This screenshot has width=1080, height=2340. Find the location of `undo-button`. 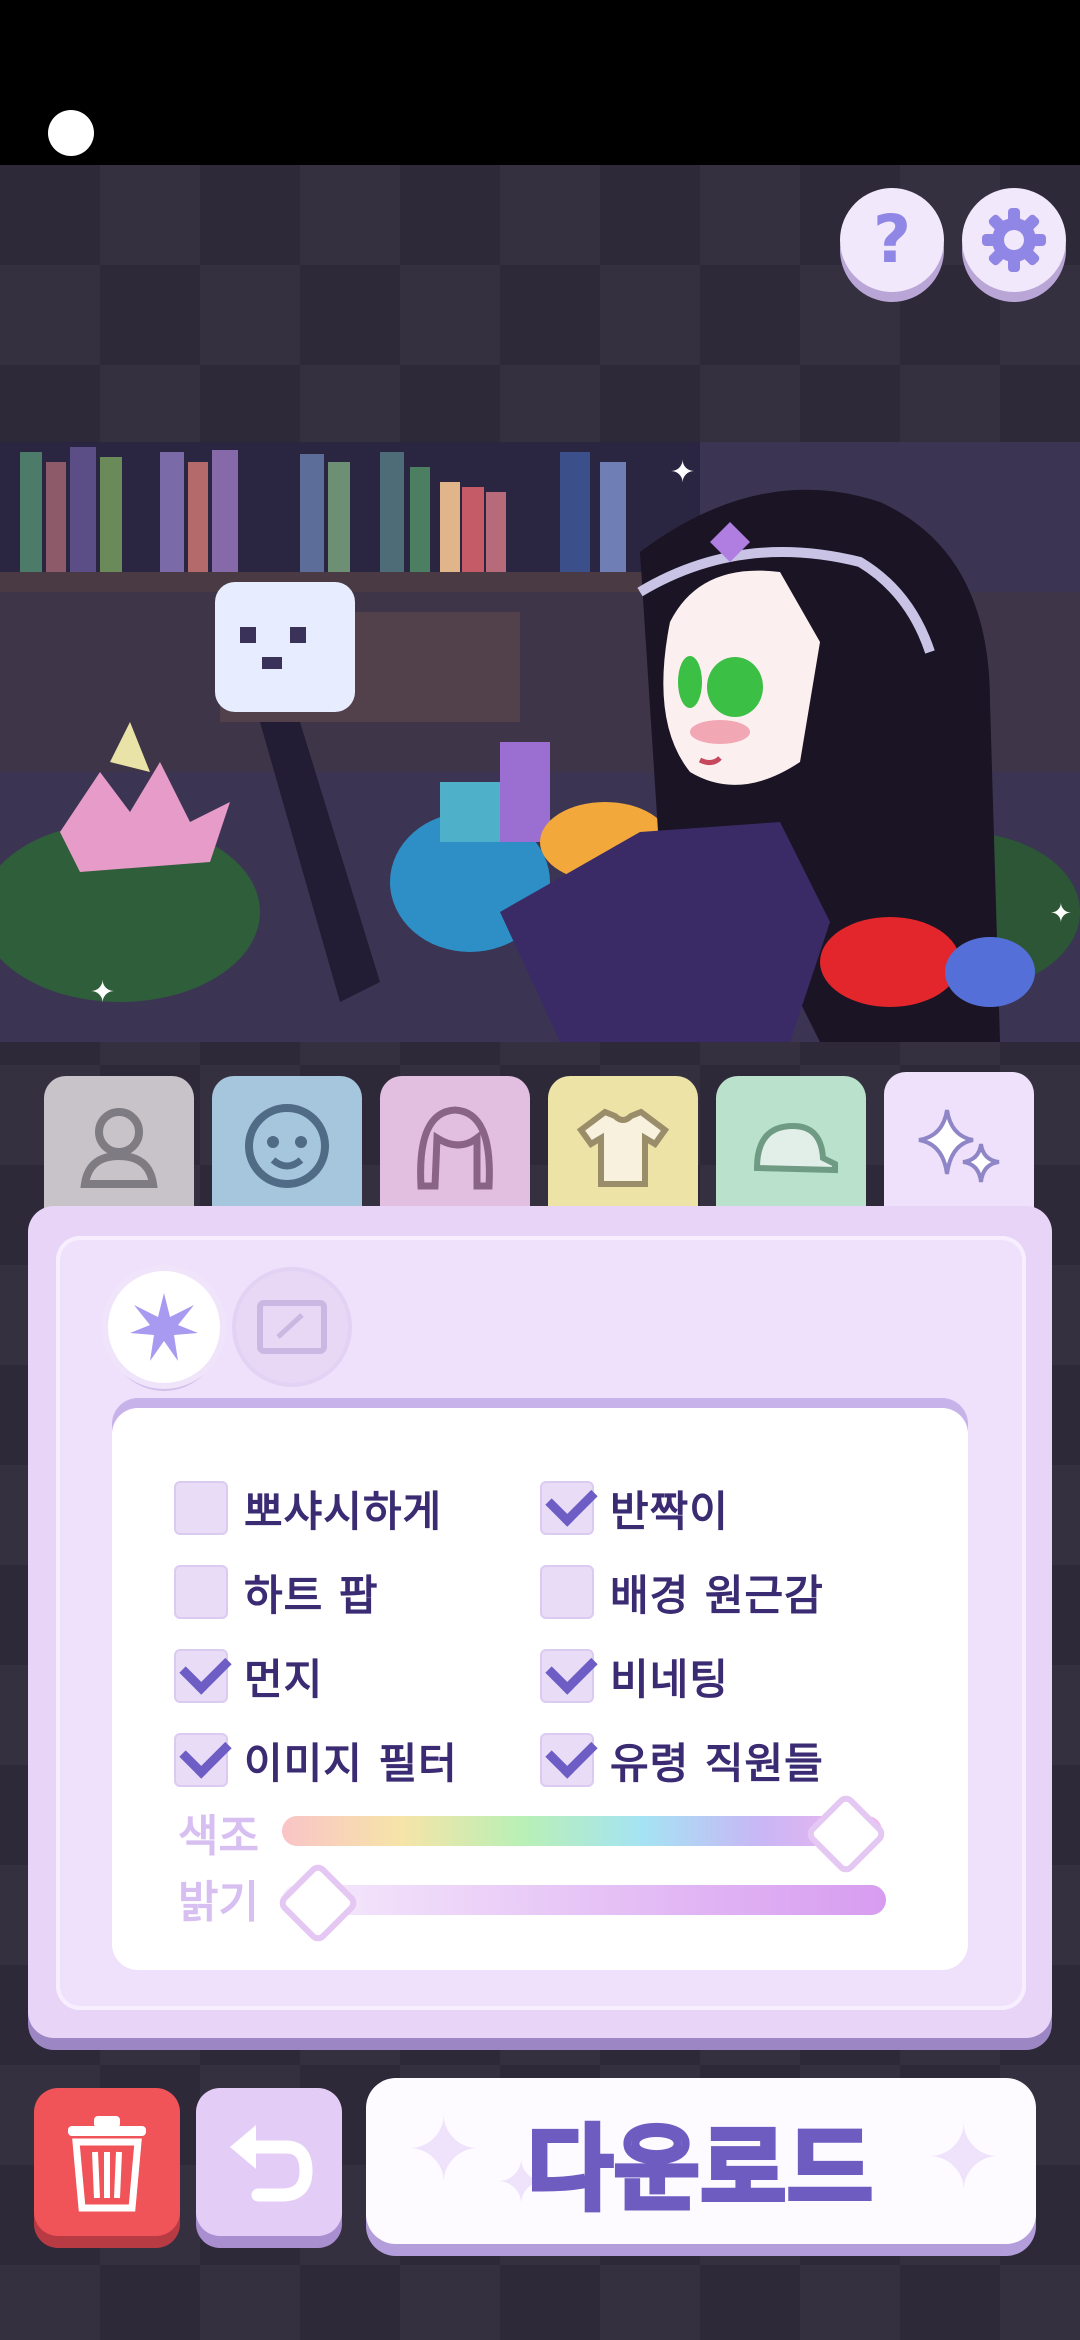

undo-button is located at coordinates (269, 2162).